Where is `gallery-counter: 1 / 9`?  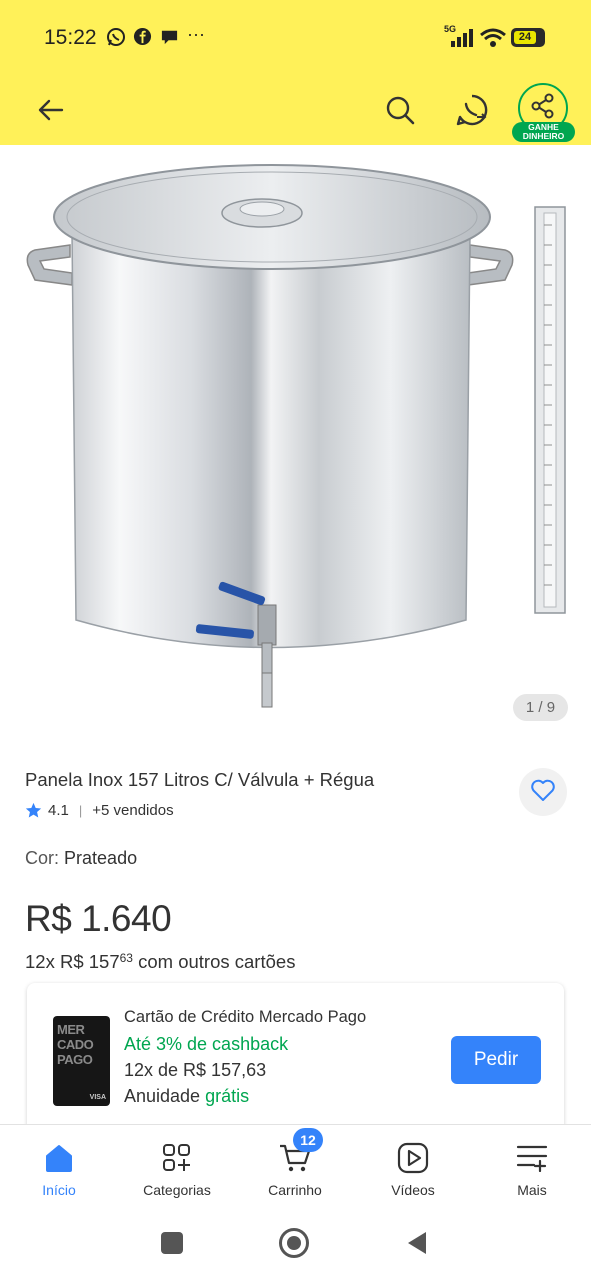
gallery-counter: 1 / 9 is located at coordinates (540, 707).